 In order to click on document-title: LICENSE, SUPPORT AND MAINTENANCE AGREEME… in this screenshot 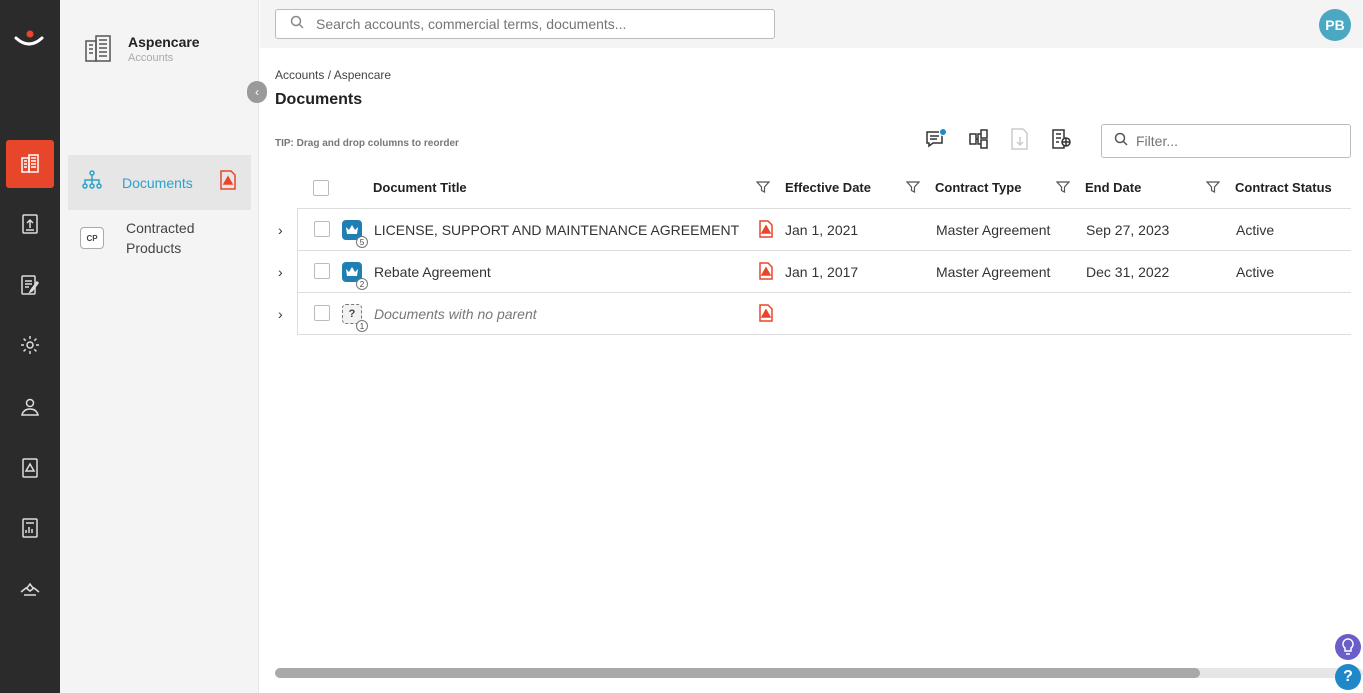, I will do `click(556, 230)`.